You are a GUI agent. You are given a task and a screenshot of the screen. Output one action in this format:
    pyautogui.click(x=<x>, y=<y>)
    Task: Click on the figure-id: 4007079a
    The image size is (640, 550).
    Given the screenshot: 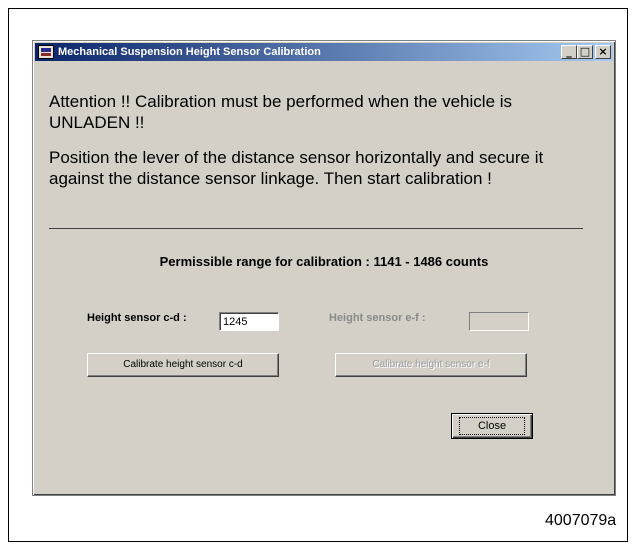 What is the action you would take?
    pyautogui.click(x=581, y=520)
    